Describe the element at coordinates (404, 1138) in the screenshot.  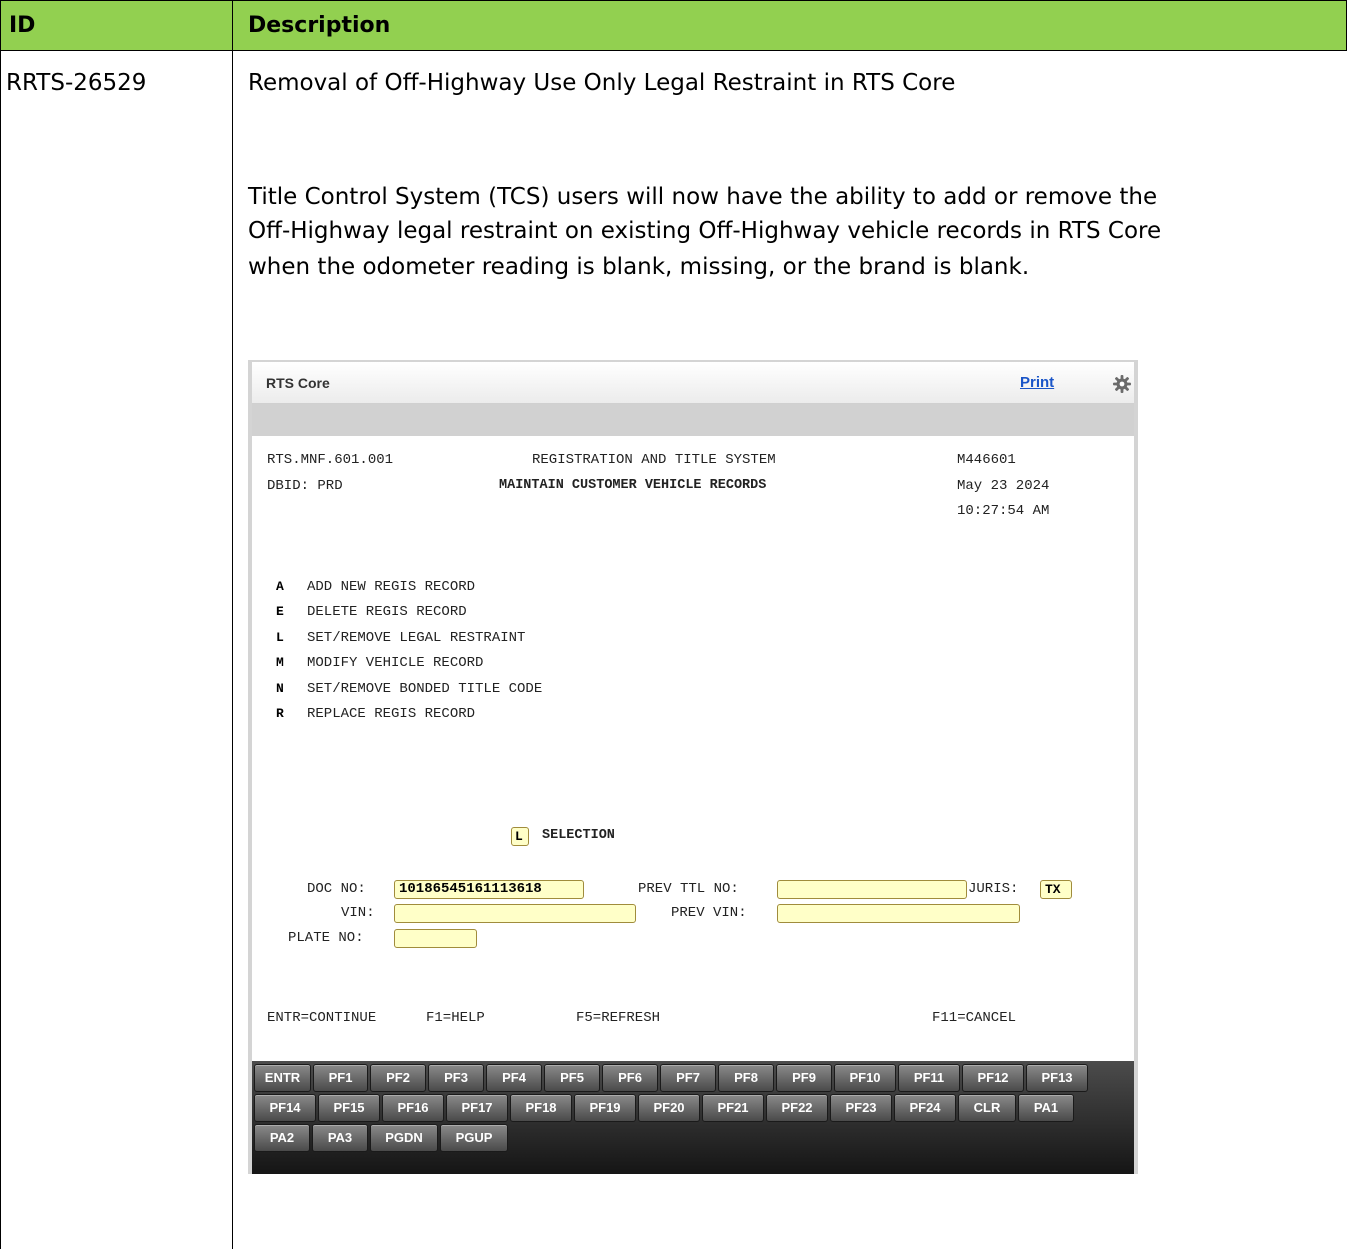
I see `key-pgdn: PGDN` at that location.